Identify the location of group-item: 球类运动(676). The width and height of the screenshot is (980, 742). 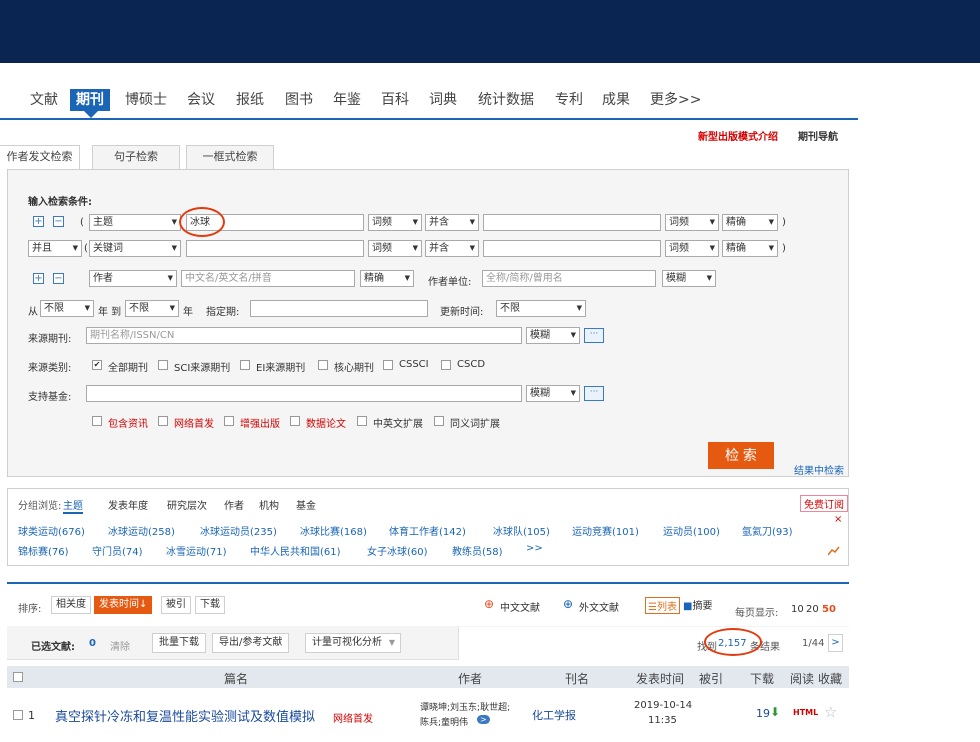
(51, 530).